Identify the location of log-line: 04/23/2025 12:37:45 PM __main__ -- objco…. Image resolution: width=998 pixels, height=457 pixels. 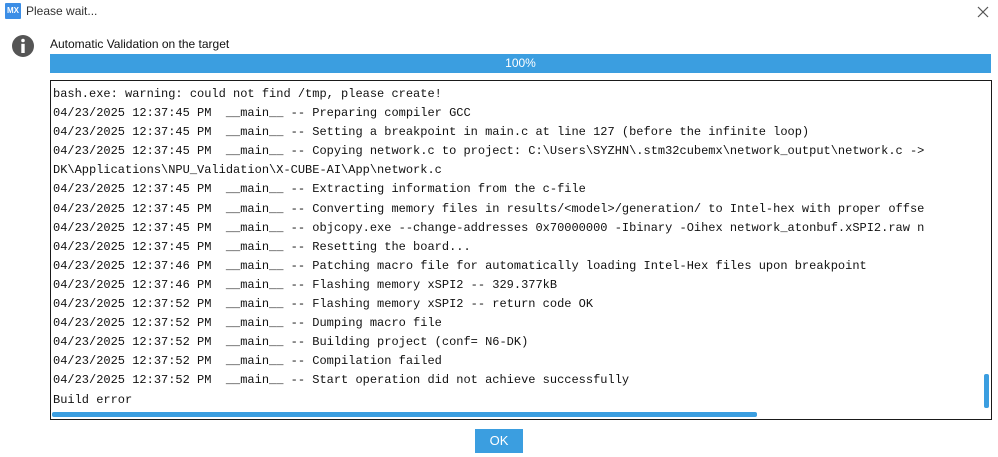
(489, 227).